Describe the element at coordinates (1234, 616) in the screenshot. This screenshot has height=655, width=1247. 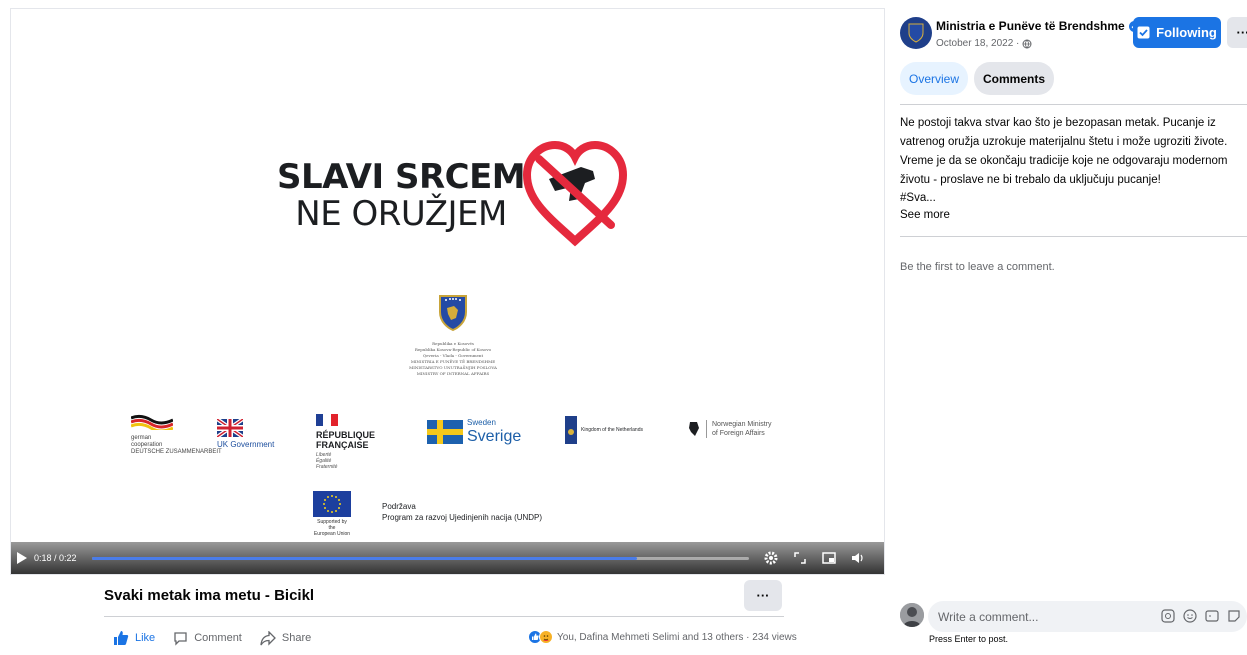
I see `sticker-icon` at that location.